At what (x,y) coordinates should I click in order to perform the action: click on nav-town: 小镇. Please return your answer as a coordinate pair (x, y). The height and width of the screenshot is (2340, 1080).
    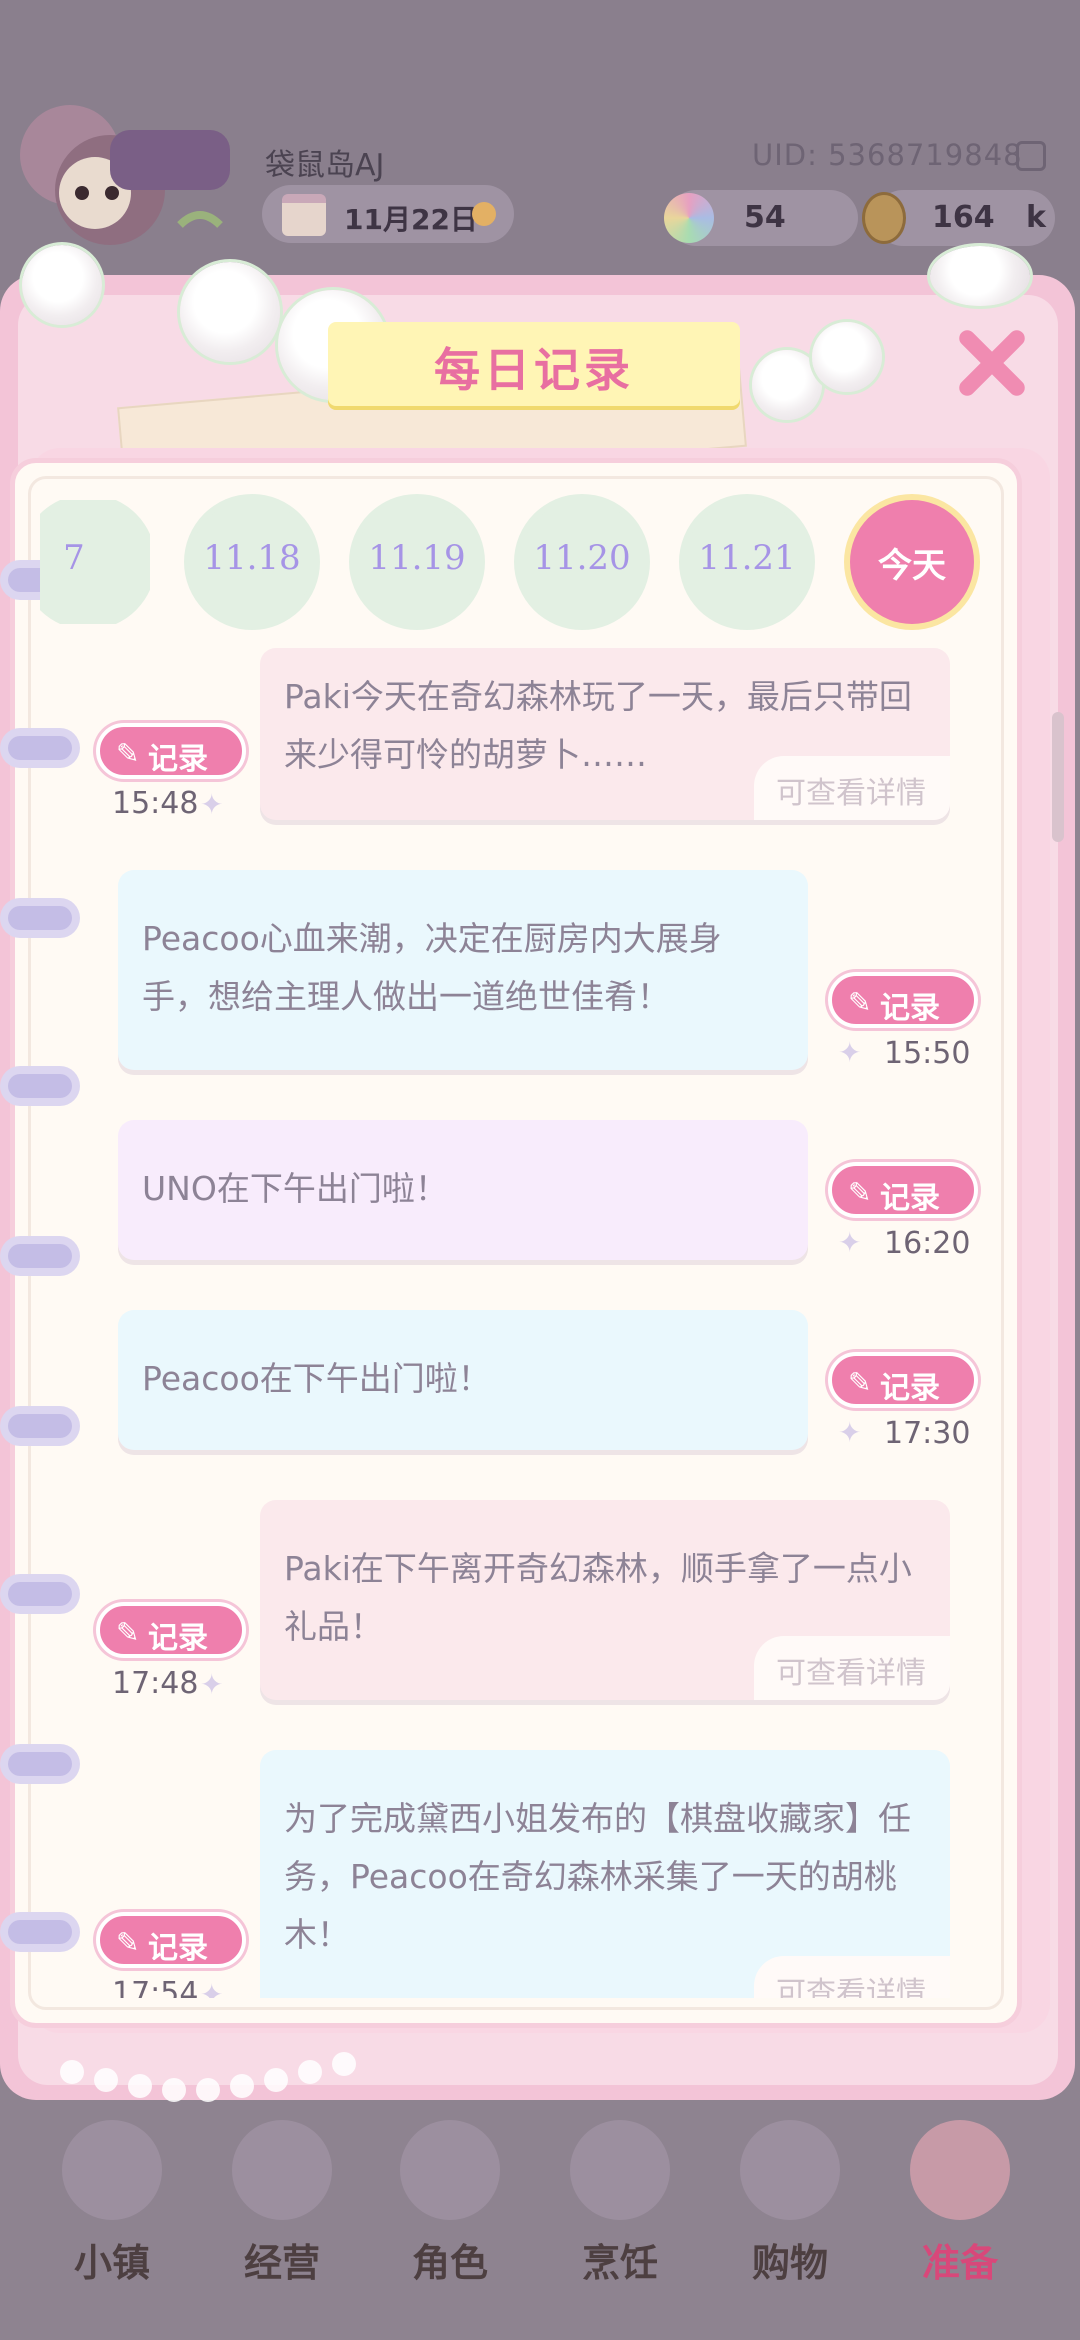
    Looking at the image, I should click on (112, 2210).